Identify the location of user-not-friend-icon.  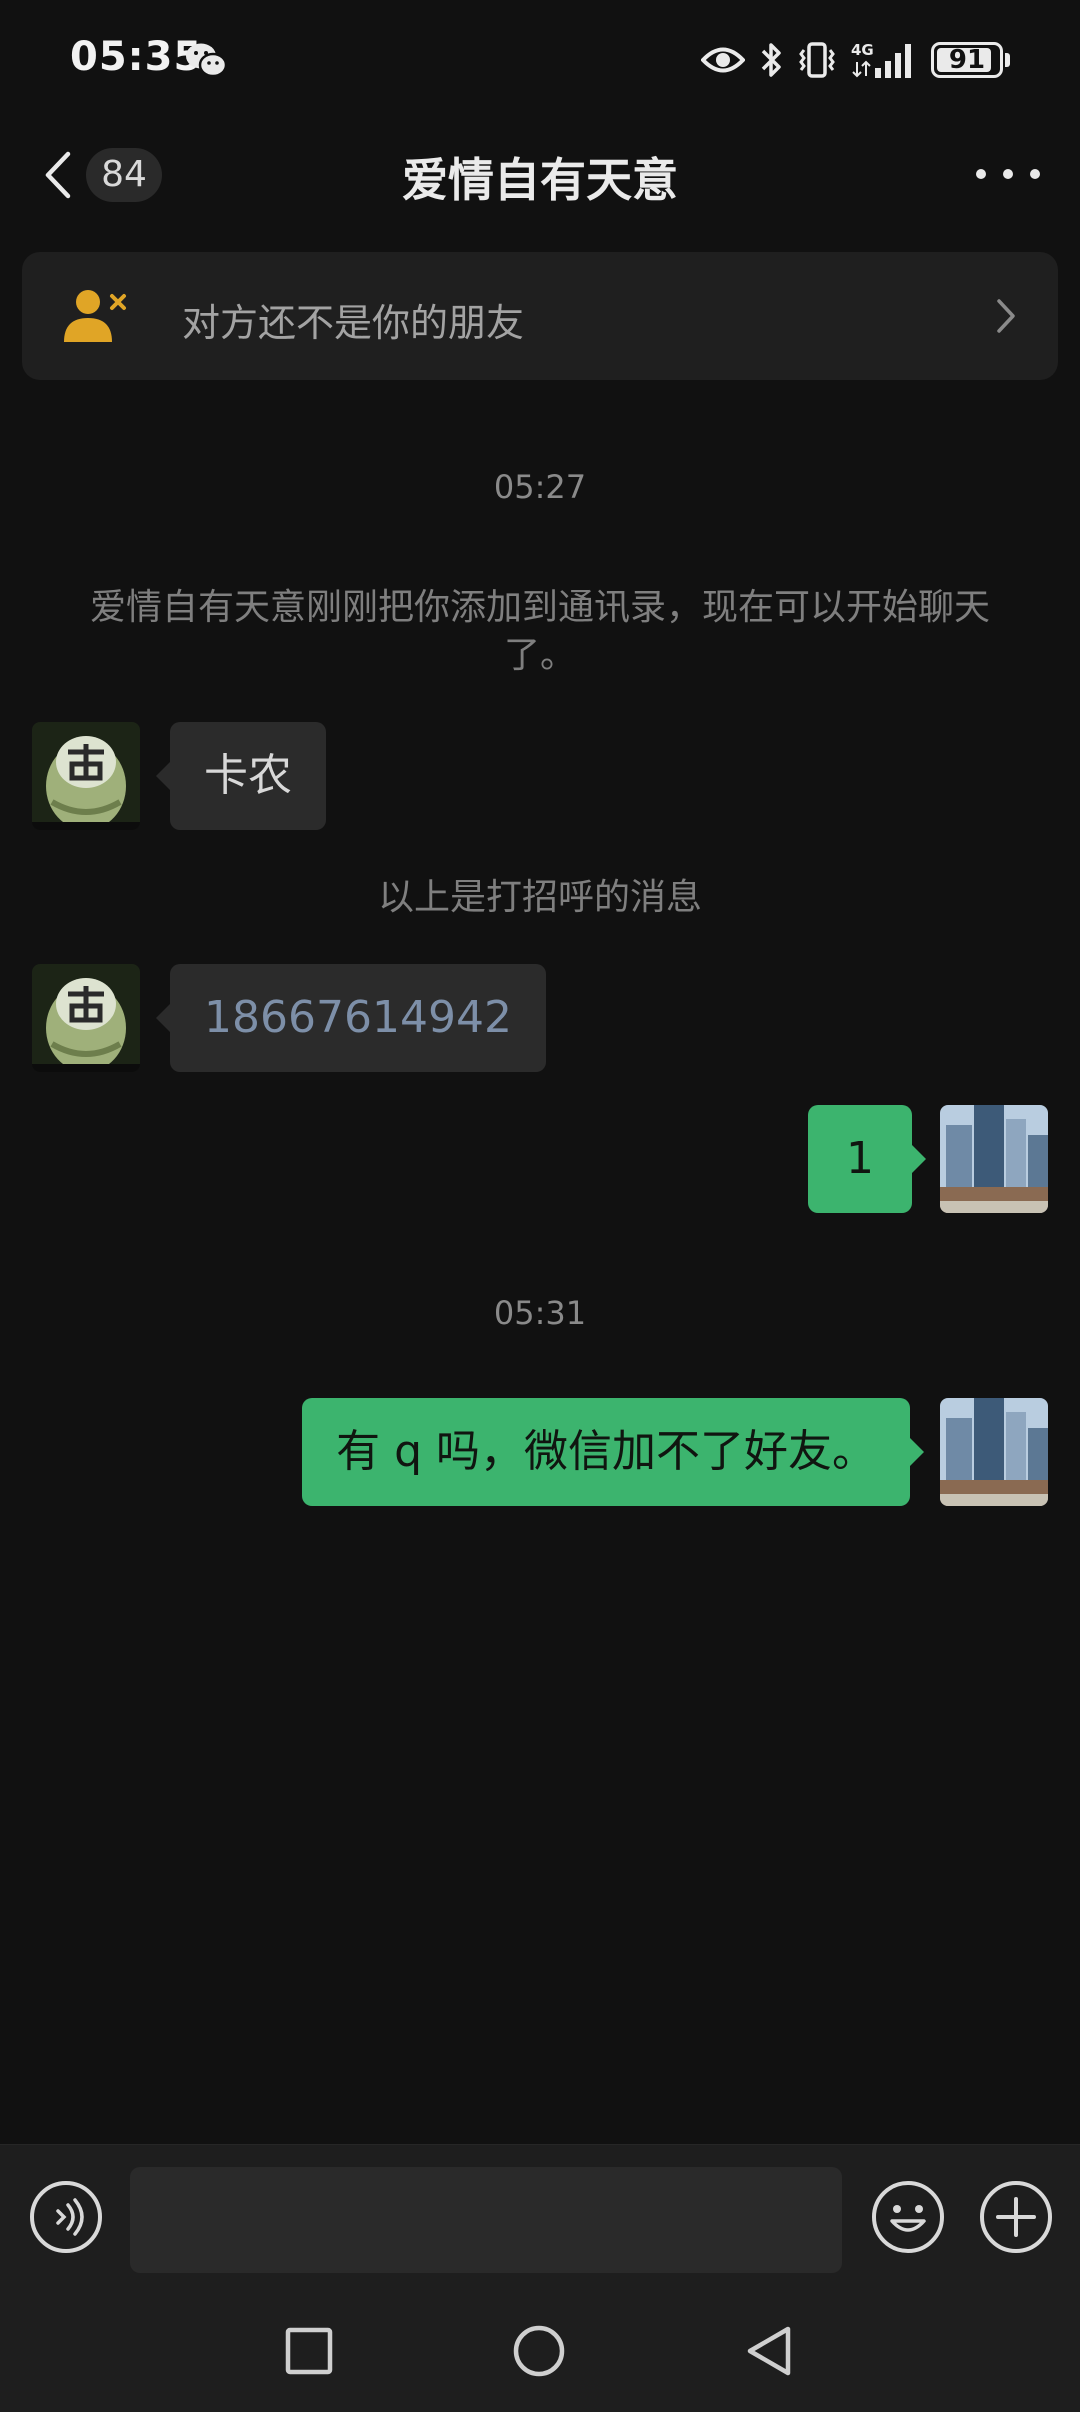
(95, 316).